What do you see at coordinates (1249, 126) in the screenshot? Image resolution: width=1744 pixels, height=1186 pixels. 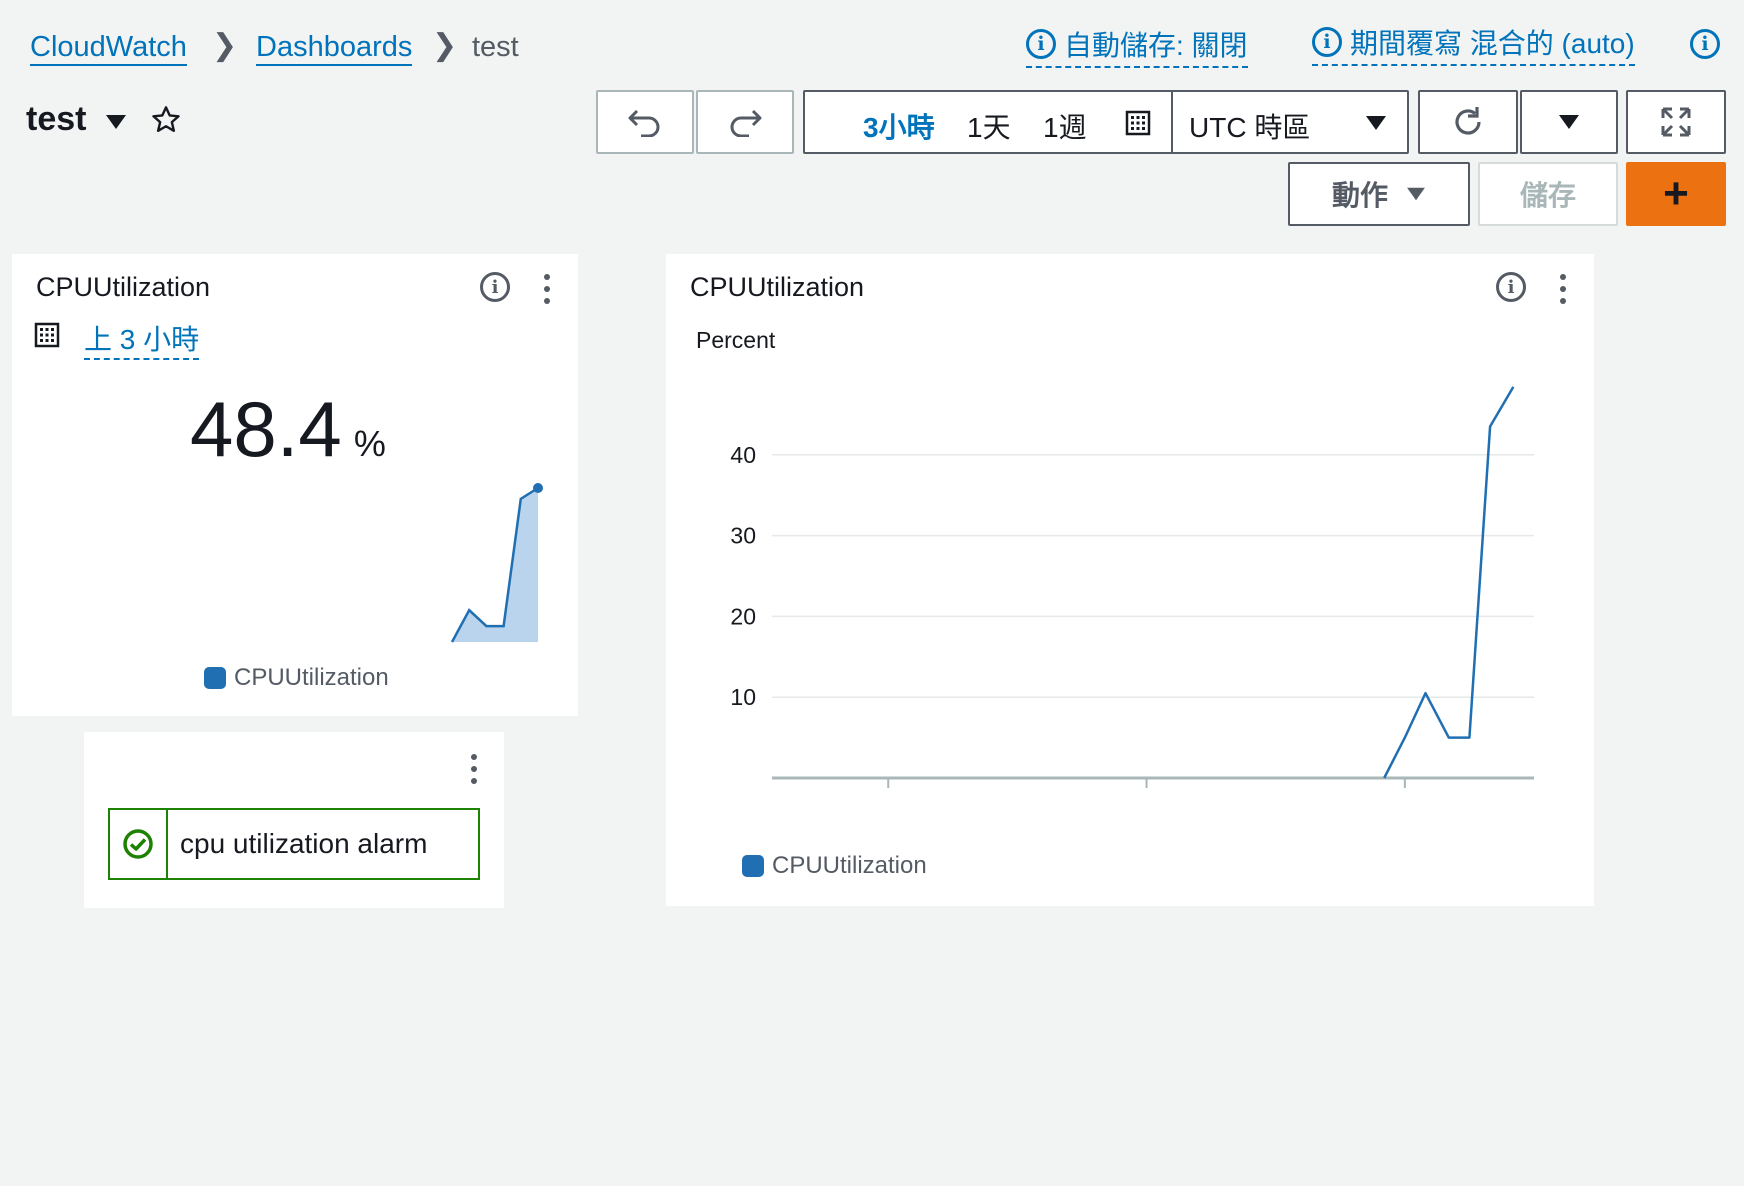 I see `timezone-select: UTC 時區` at bounding box center [1249, 126].